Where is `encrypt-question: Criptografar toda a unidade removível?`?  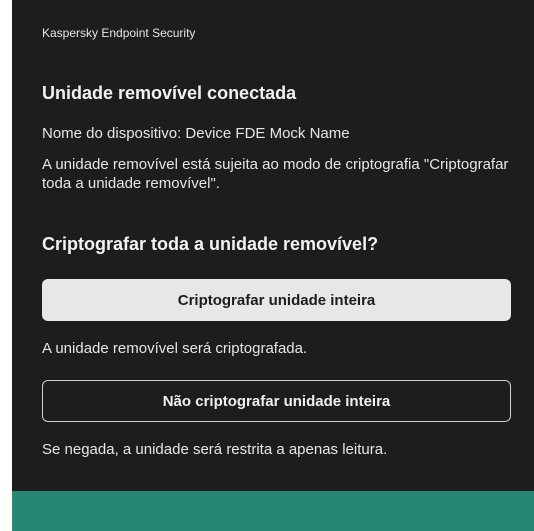 encrypt-question: Criptografar toda a unidade removível? is located at coordinates (210, 244).